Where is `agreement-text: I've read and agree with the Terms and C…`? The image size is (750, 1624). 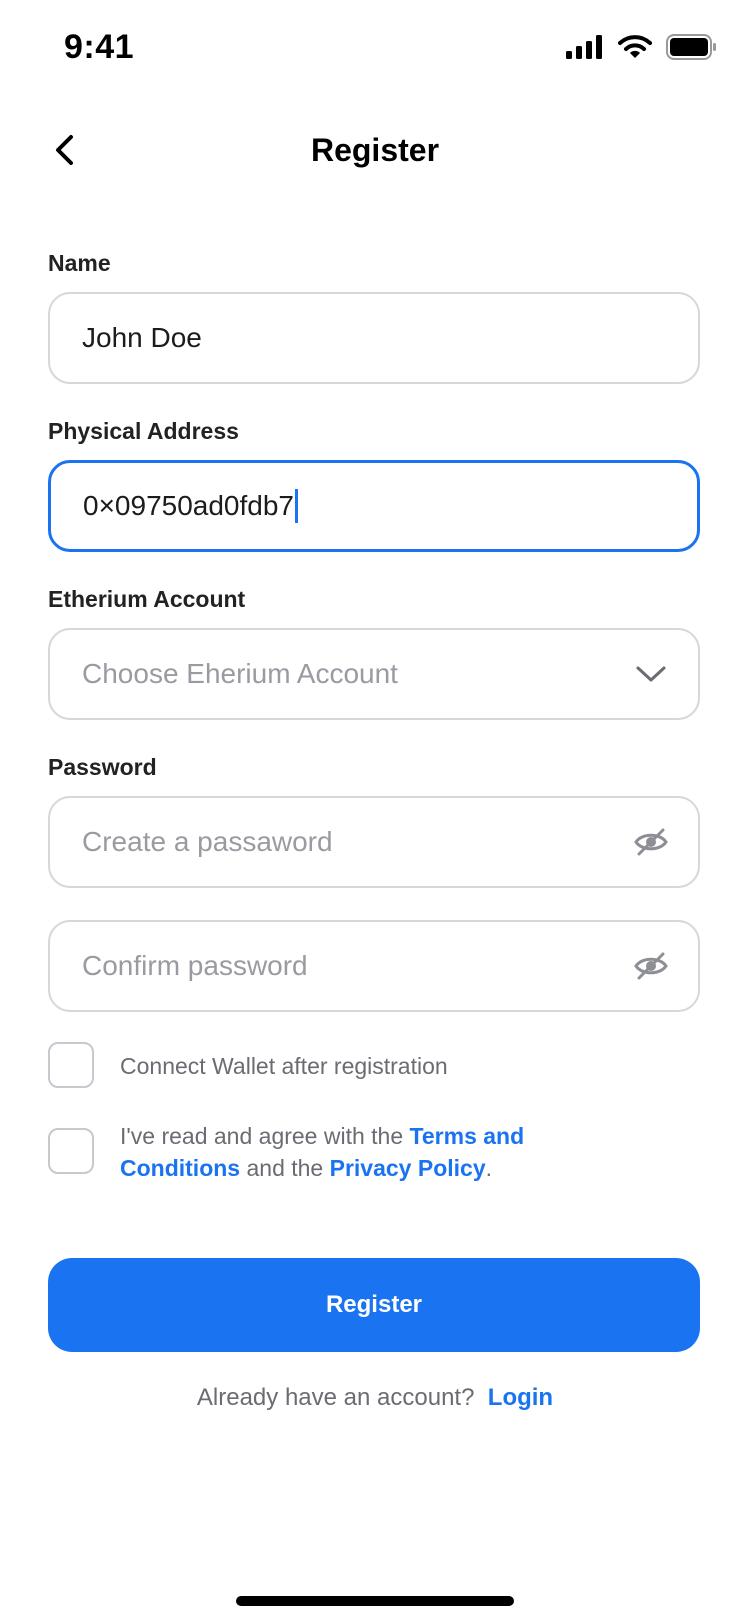 agreement-text: I've read and agree with the Terms and C… is located at coordinates (355, 1152).